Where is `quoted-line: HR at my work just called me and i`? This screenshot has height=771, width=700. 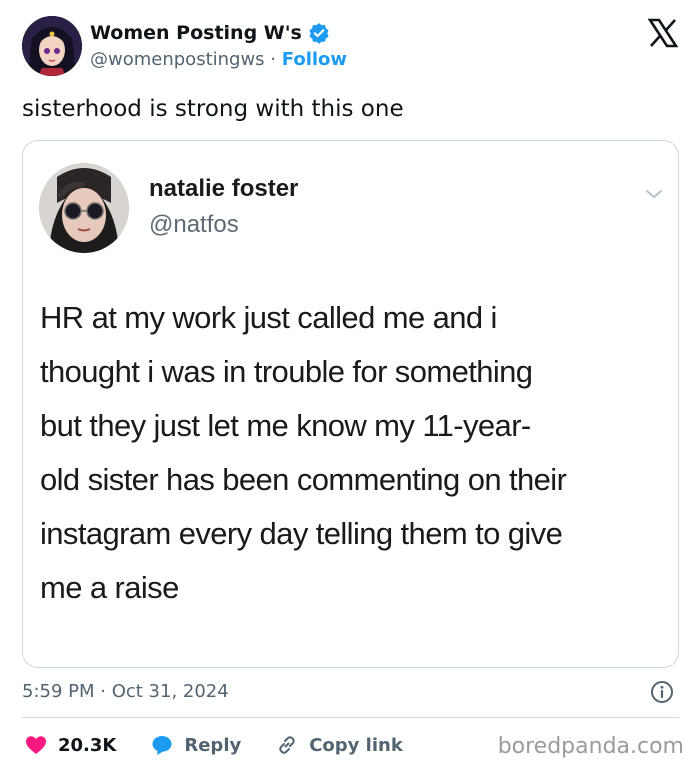 quoted-line: HR at my work just called me and i is located at coordinates (268, 317).